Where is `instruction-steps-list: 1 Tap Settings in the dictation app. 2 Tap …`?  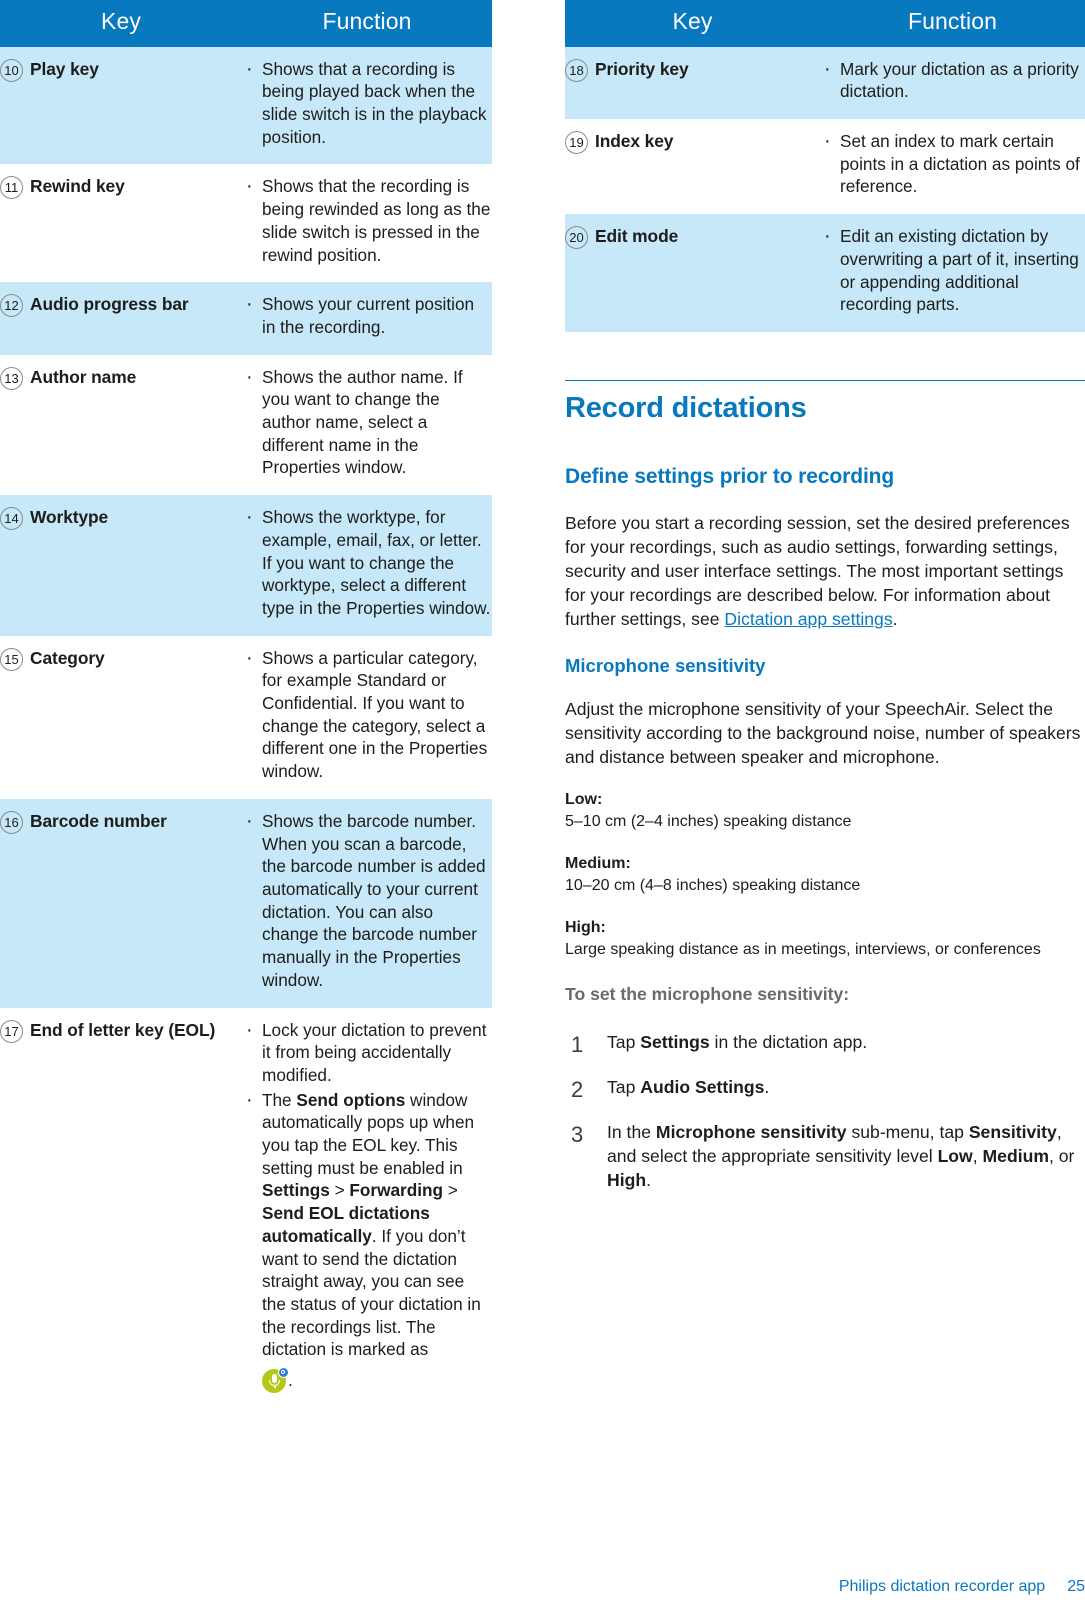 instruction-steps-list: 1 Tap Settings in the dictation app. 2 Tap … is located at coordinates (825, 1112).